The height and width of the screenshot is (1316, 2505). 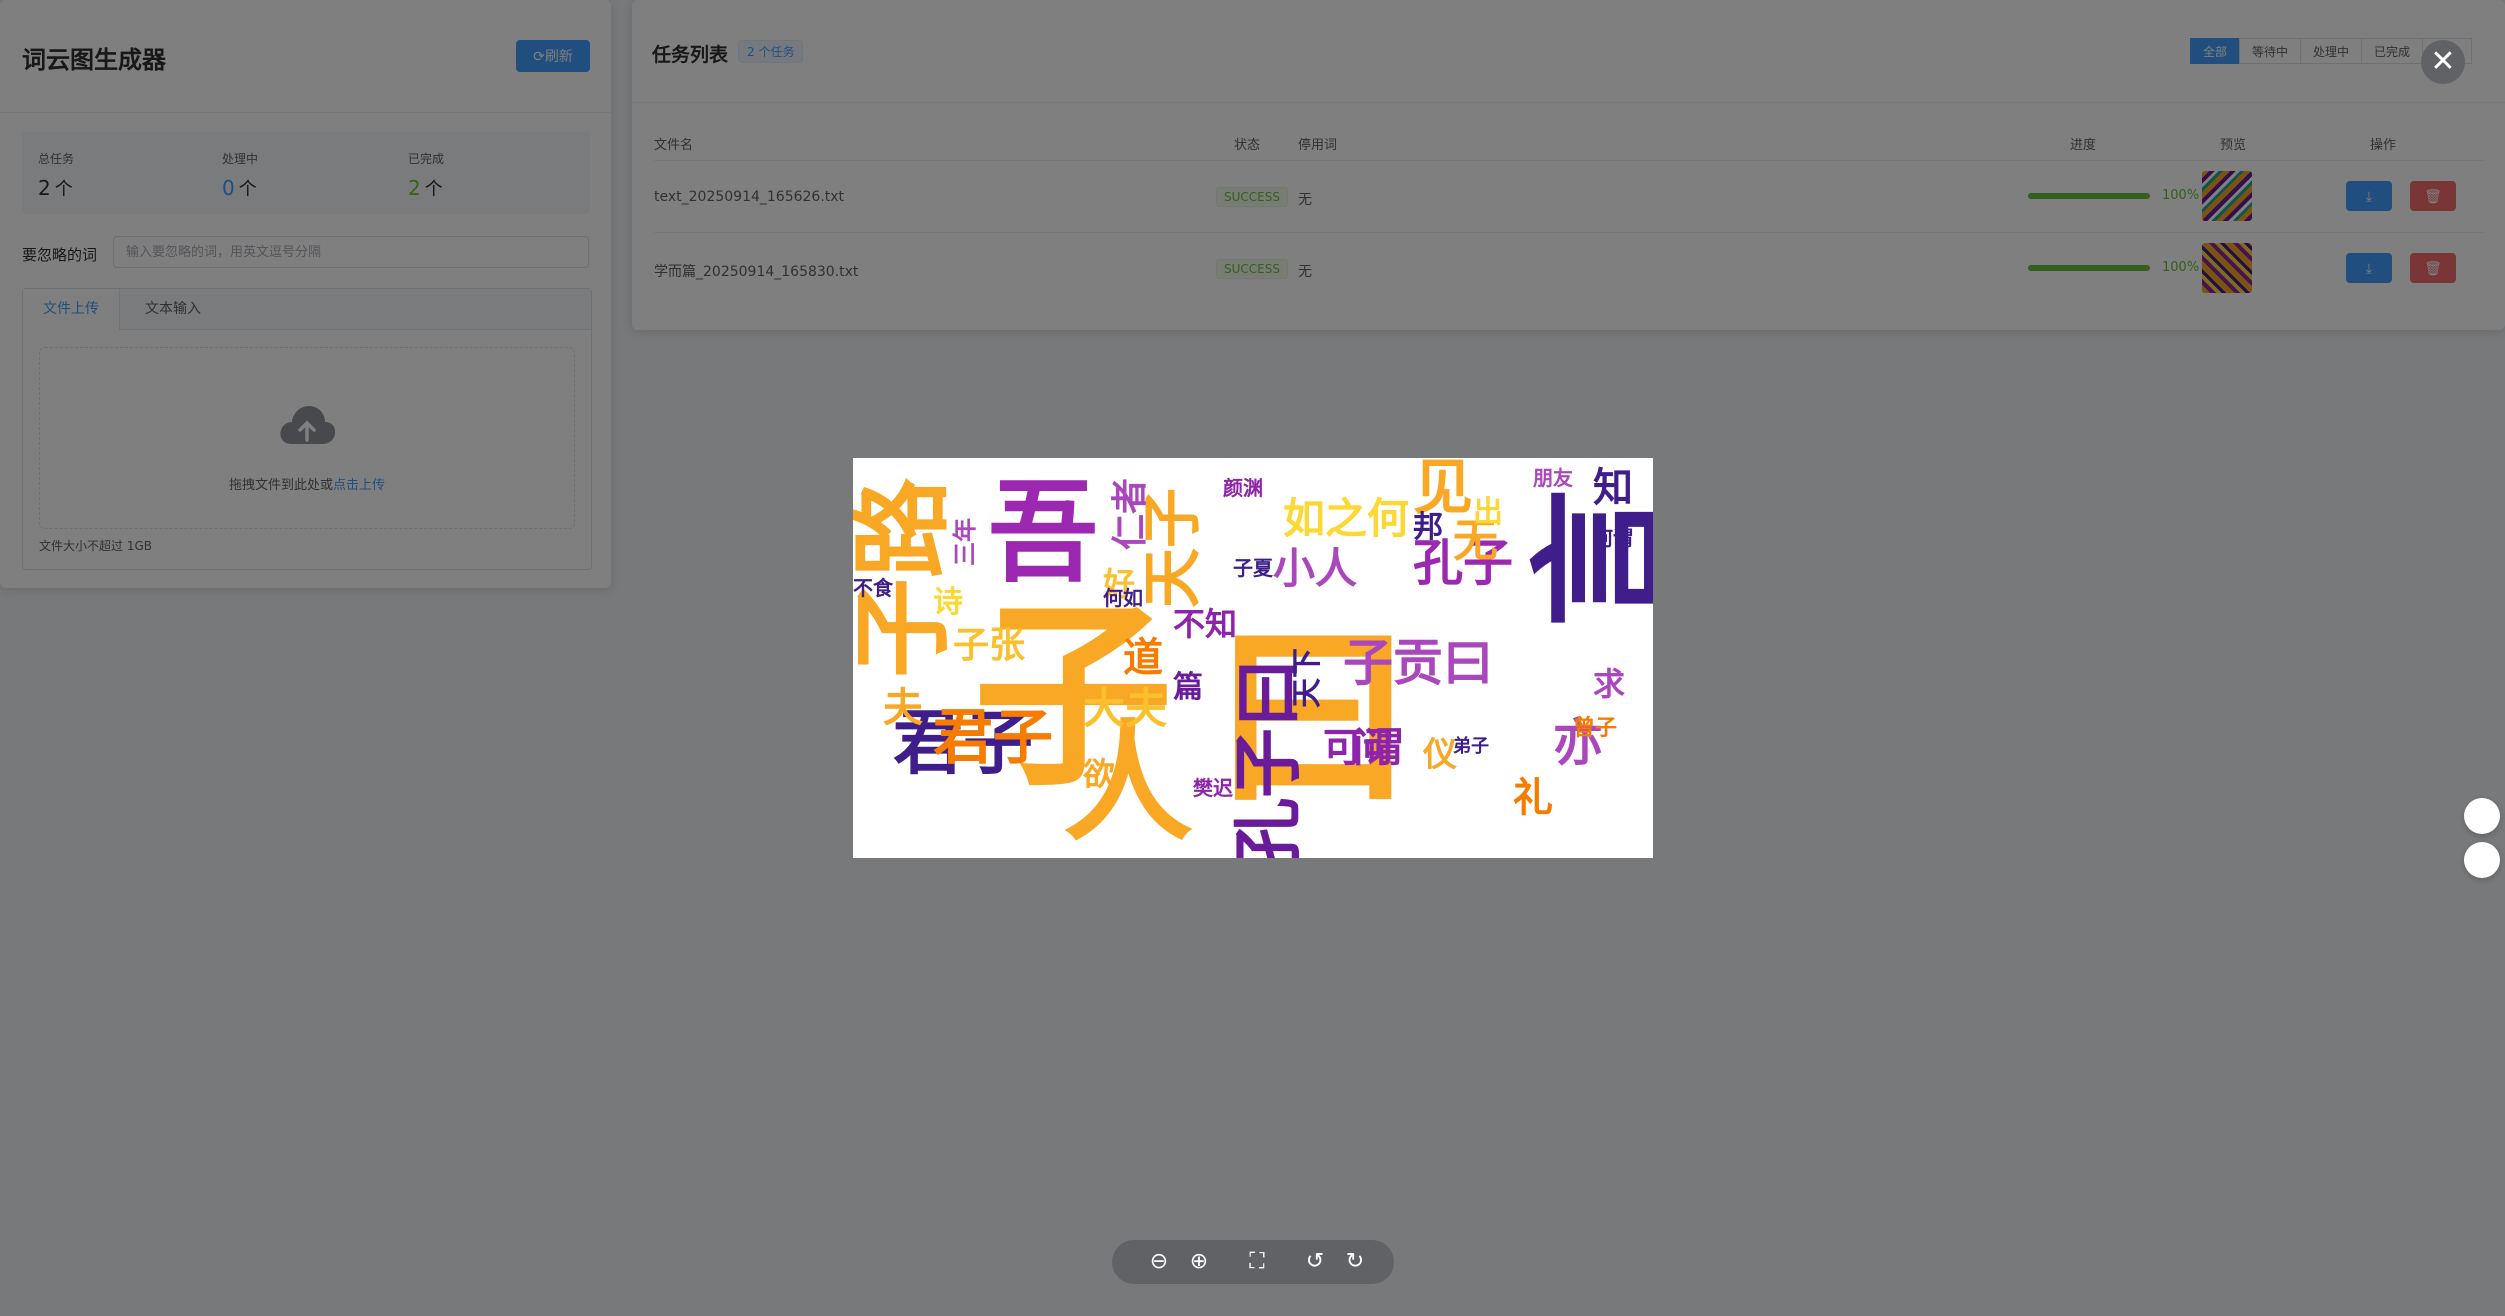 What do you see at coordinates (1373, 748) in the screenshot?
I see `wordcloud-word: 问` at bounding box center [1373, 748].